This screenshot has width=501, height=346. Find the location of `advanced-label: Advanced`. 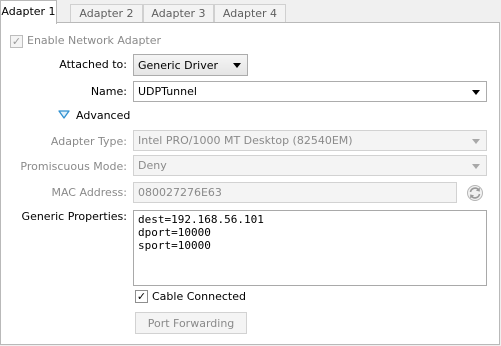

advanced-label: Advanced is located at coordinates (103, 116).